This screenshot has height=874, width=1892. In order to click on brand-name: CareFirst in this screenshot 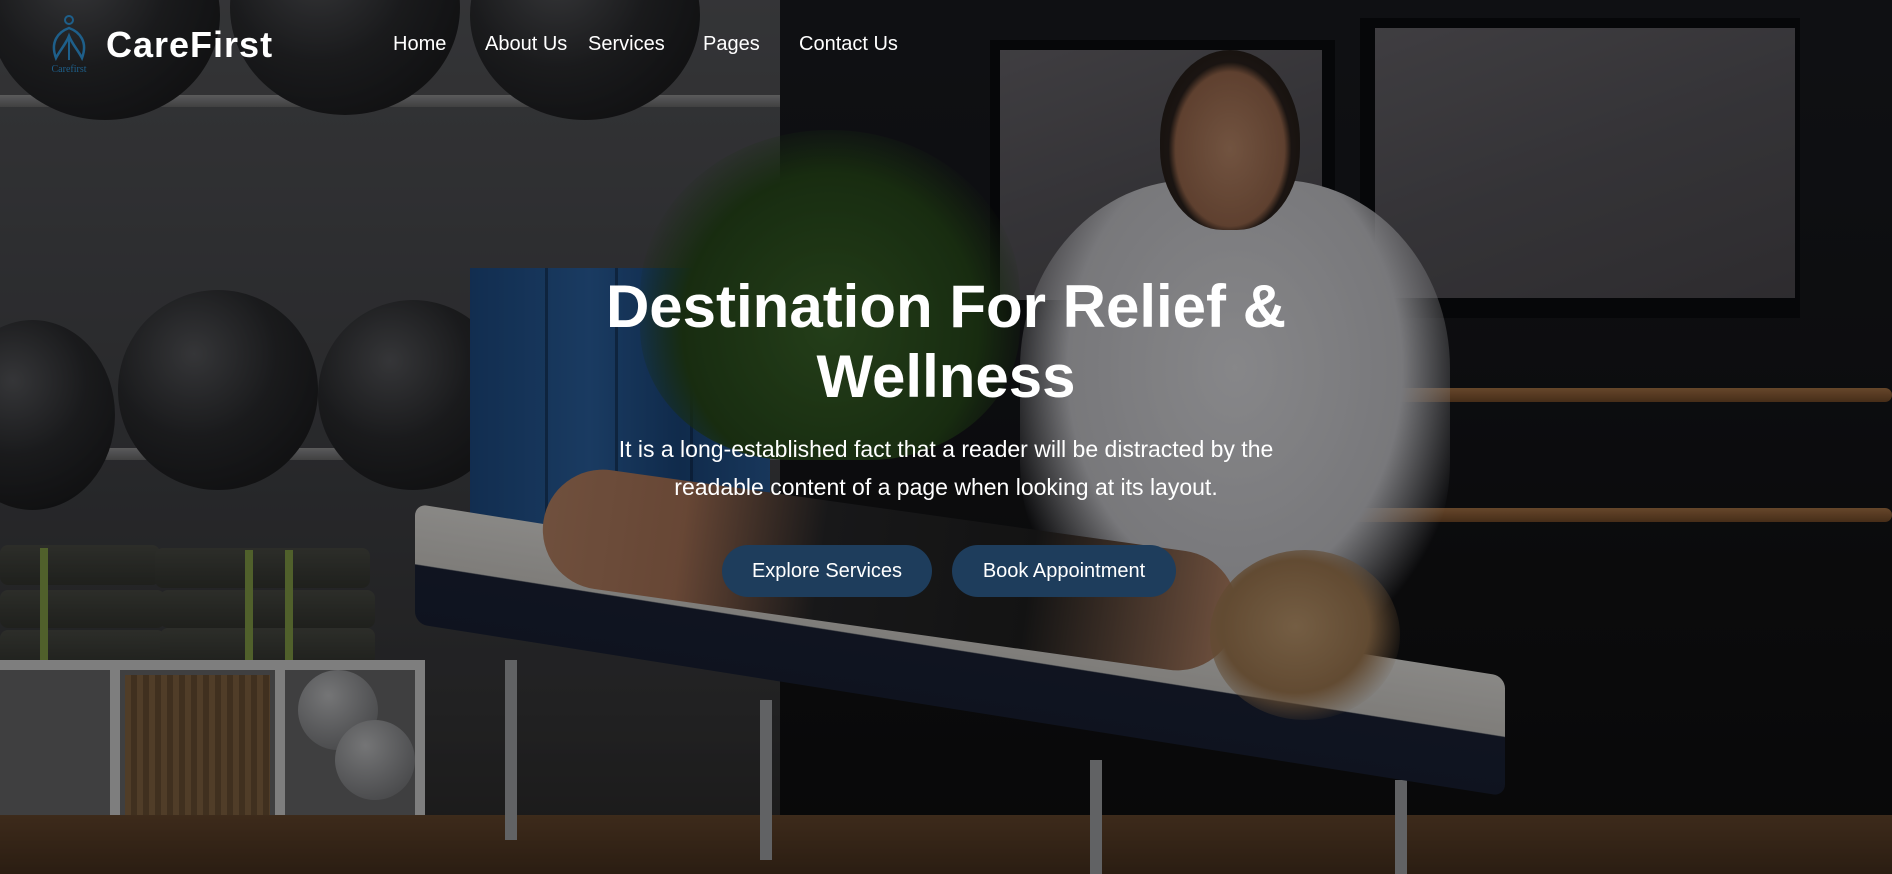, I will do `click(190, 44)`.